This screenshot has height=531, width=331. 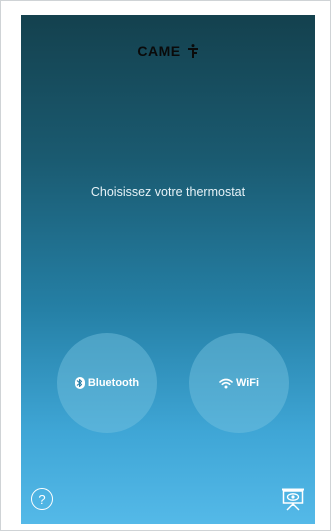 I want to click on bluetooth-label: Bluetooth, so click(x=113, y=383).